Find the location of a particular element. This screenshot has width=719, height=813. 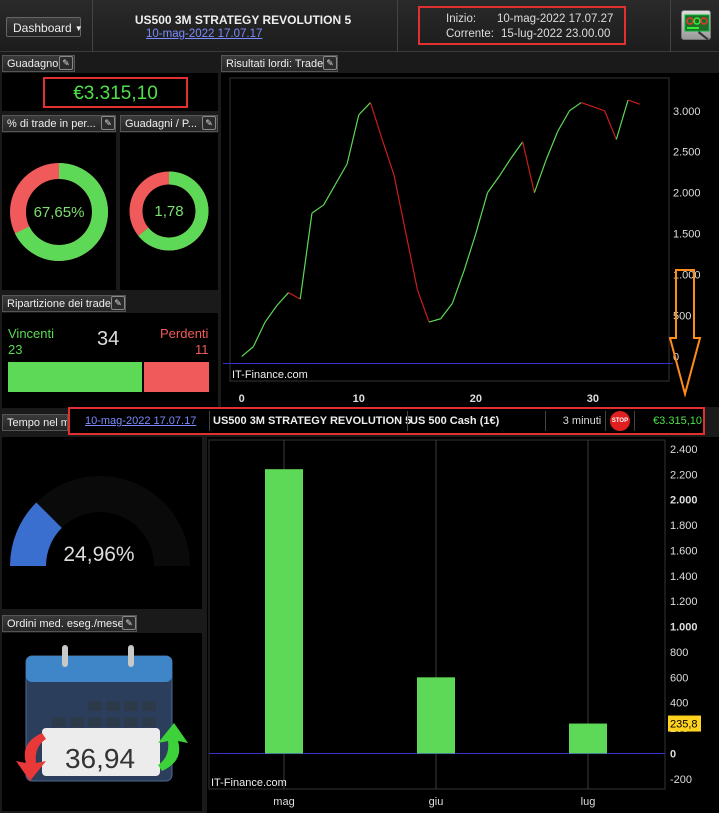

strategy-date-link: 10-mag-2022 17.07.17 is located at coordinates (204, 34).